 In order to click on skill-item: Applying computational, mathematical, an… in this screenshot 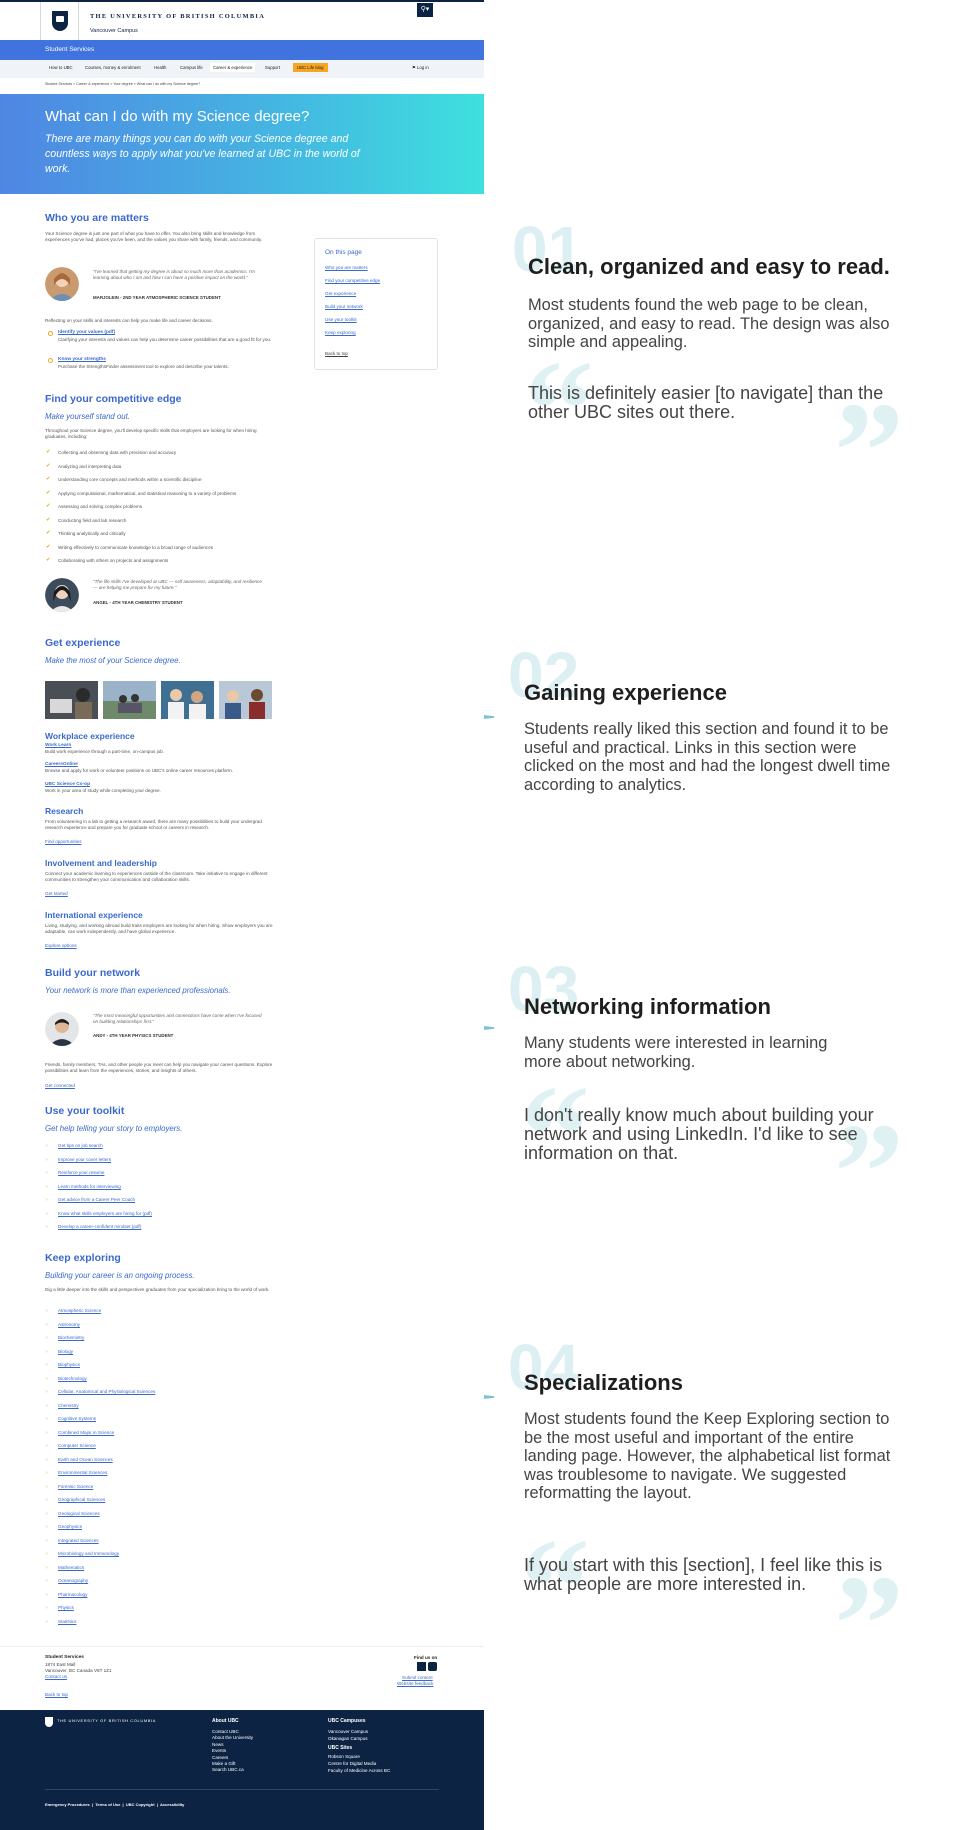, I will do `click(147, 493)`.